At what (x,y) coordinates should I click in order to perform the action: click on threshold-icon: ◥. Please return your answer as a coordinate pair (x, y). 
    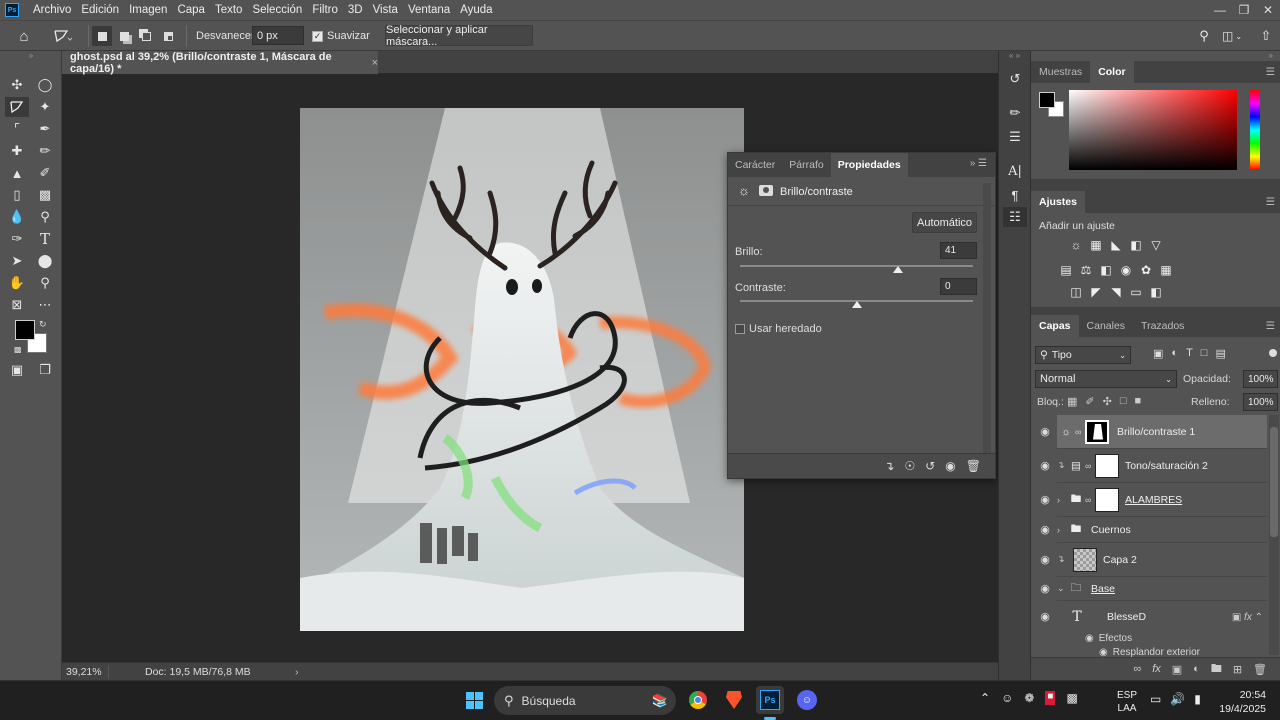
    Looking at the image, I should click on (1116, 292).